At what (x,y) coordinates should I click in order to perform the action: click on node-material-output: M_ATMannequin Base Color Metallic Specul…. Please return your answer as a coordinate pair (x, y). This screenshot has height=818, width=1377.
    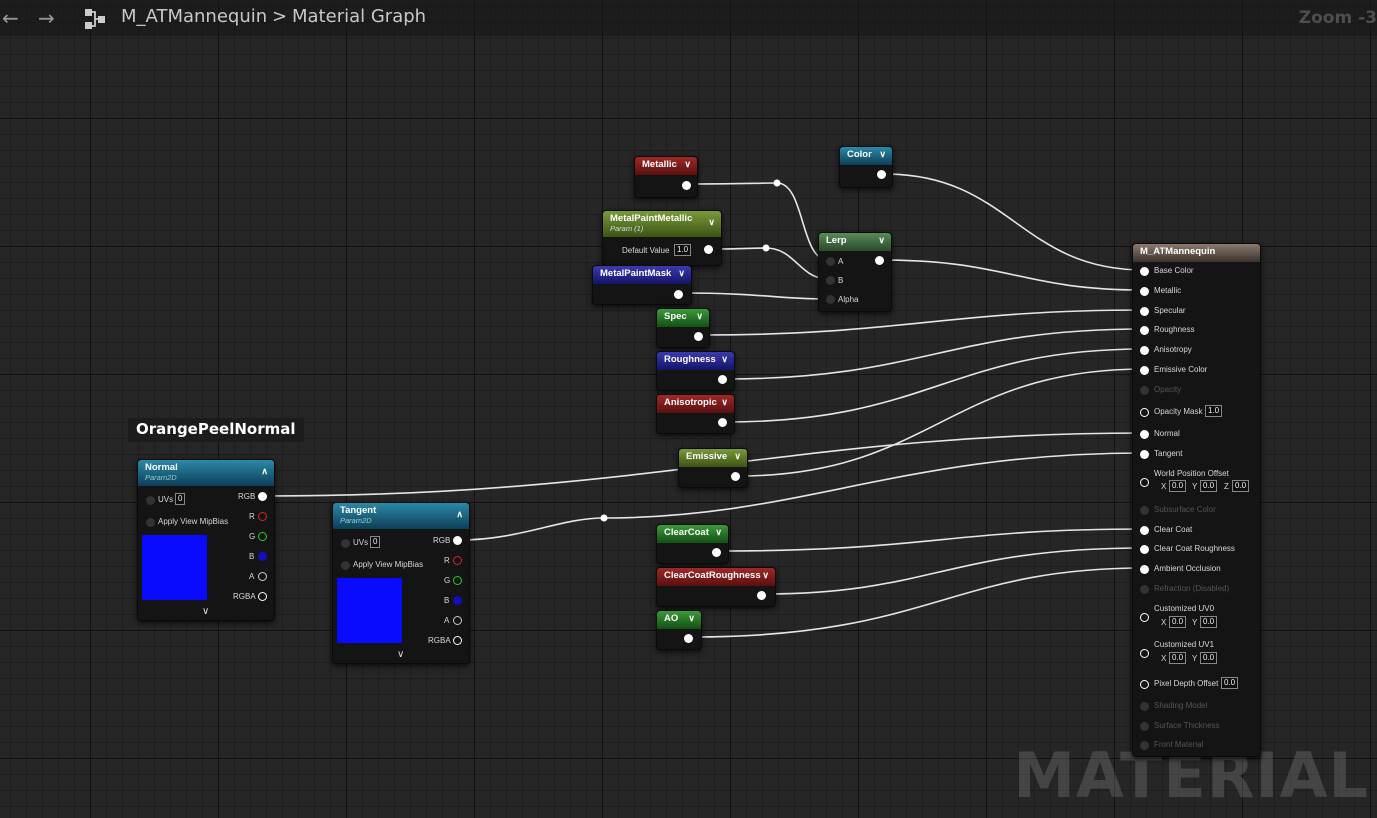
    Looking at the image, I should click on (1196, 500).